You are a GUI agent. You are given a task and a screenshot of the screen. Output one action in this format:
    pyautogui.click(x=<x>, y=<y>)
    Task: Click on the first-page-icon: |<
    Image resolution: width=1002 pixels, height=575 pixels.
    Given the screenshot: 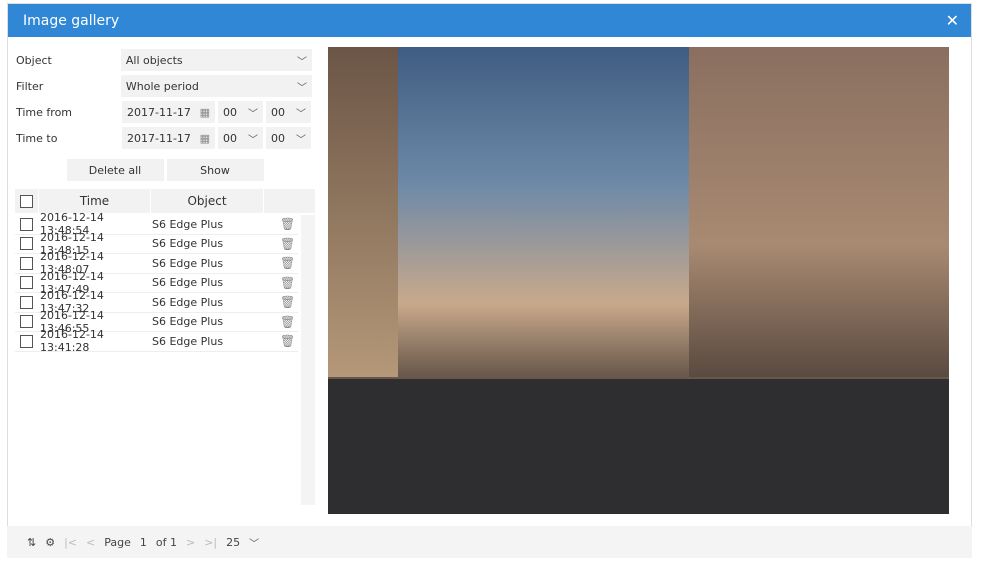 What is the action you would take?
    pyautogui.click(x=70, y=542)
    